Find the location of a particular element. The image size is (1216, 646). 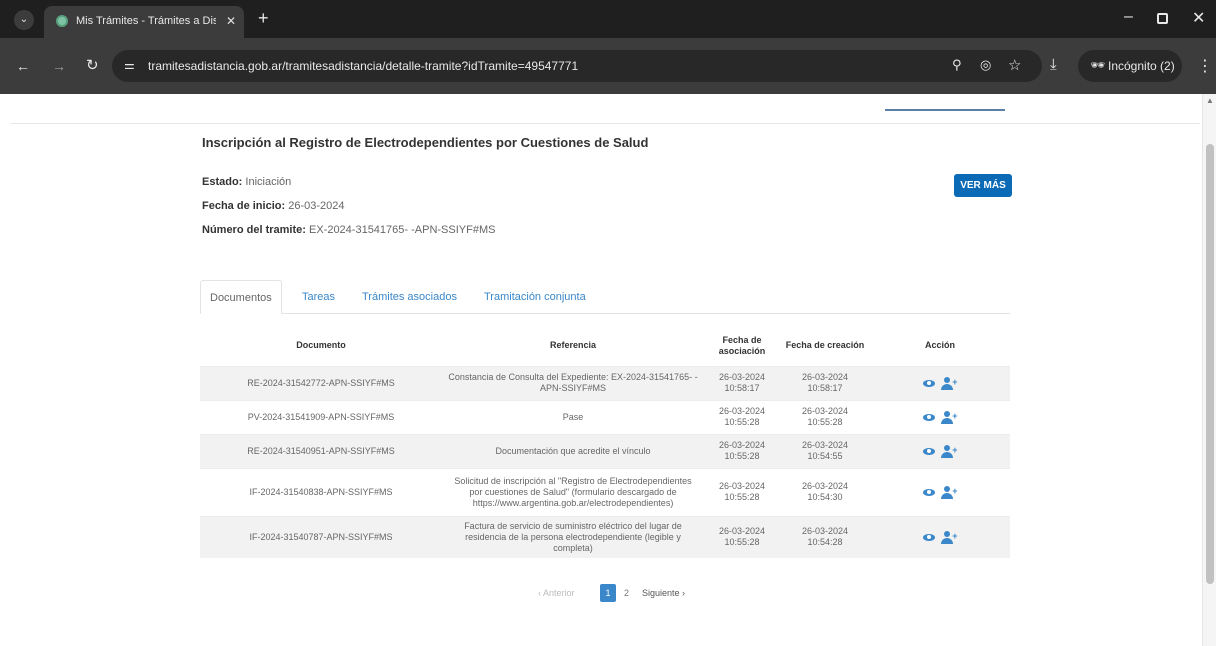

header-referencia: Referencia is located at coordinates (573, 345).